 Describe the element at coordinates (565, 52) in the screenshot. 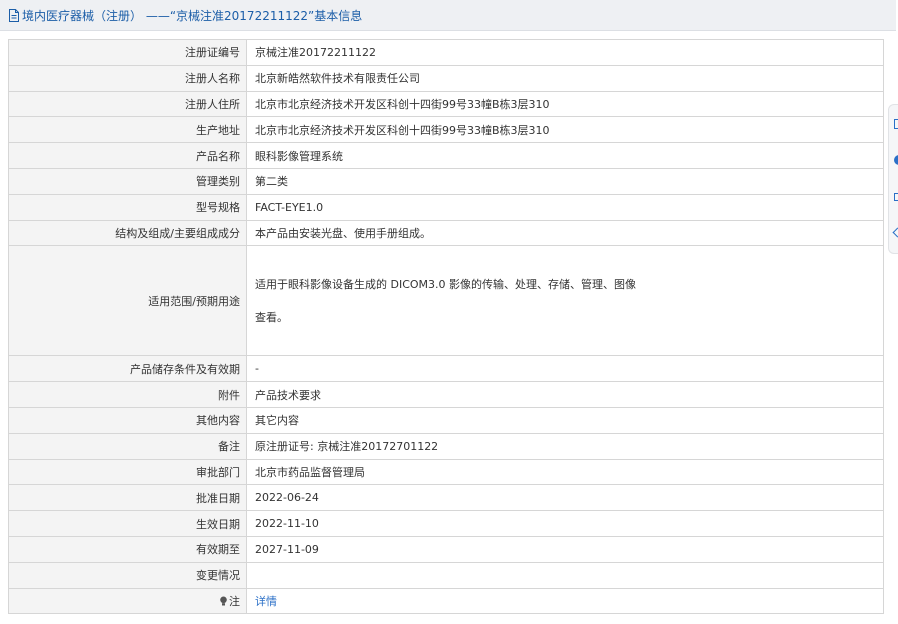

I see `field-value: 京械注准20172211122` at that location.